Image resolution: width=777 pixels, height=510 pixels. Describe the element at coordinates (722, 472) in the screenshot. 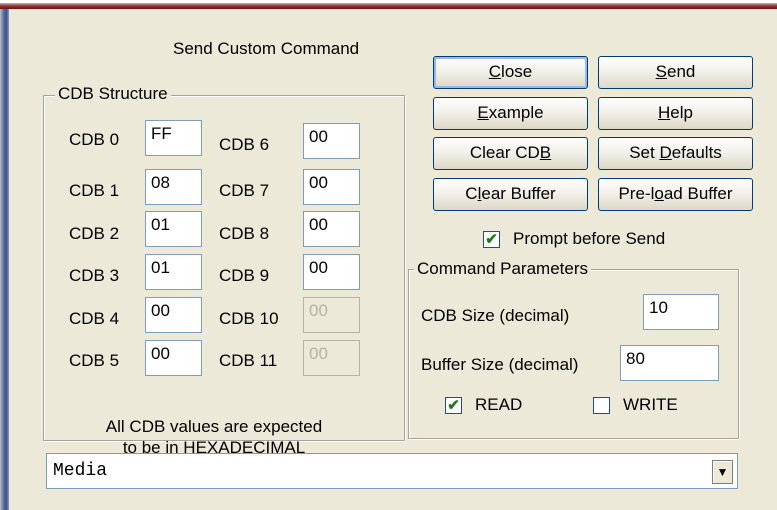

I see `chevron-down-icon: ▼` at that location.